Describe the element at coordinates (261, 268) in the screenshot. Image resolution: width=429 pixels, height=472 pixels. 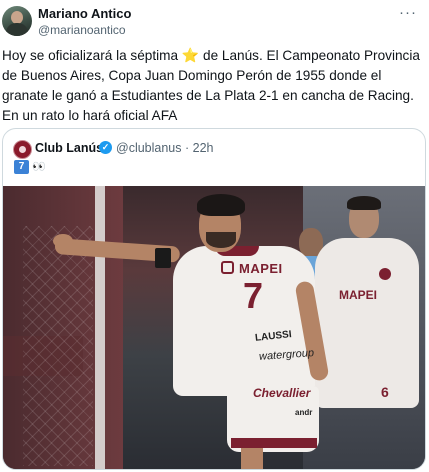
I see `main-player-sponsor: MAPEI` at that location.